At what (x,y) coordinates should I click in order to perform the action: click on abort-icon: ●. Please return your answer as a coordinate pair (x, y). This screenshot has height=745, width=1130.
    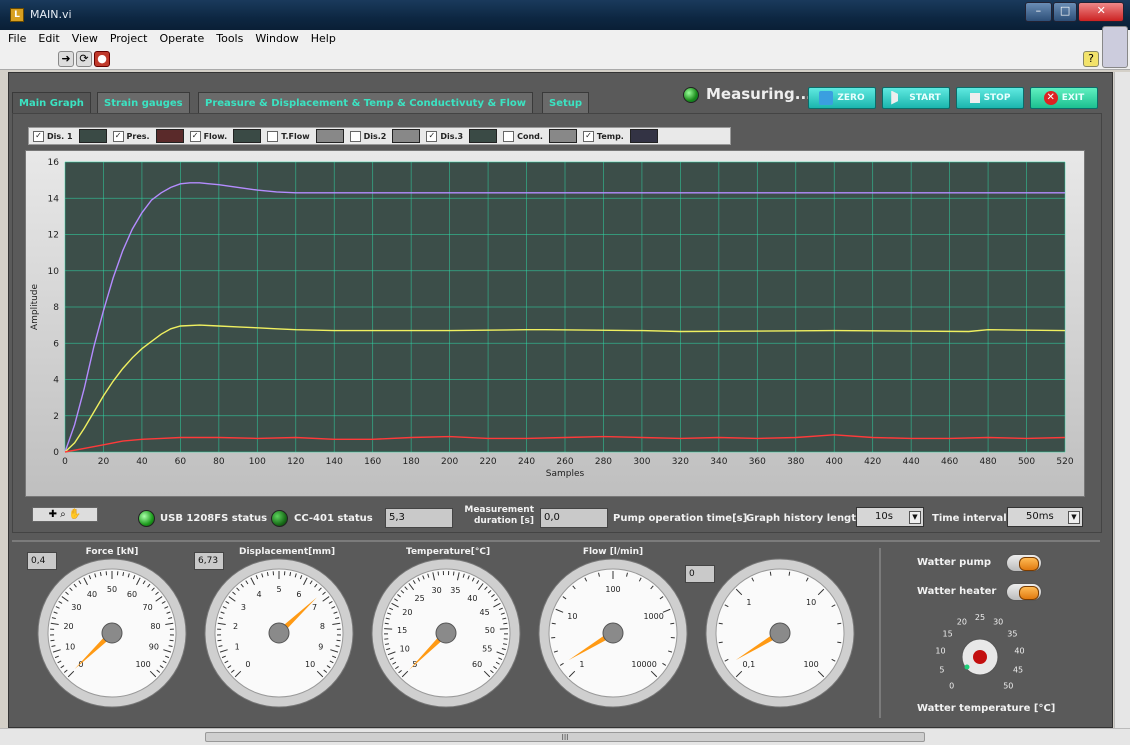
    Looking at the image, I should click on (102, 59).